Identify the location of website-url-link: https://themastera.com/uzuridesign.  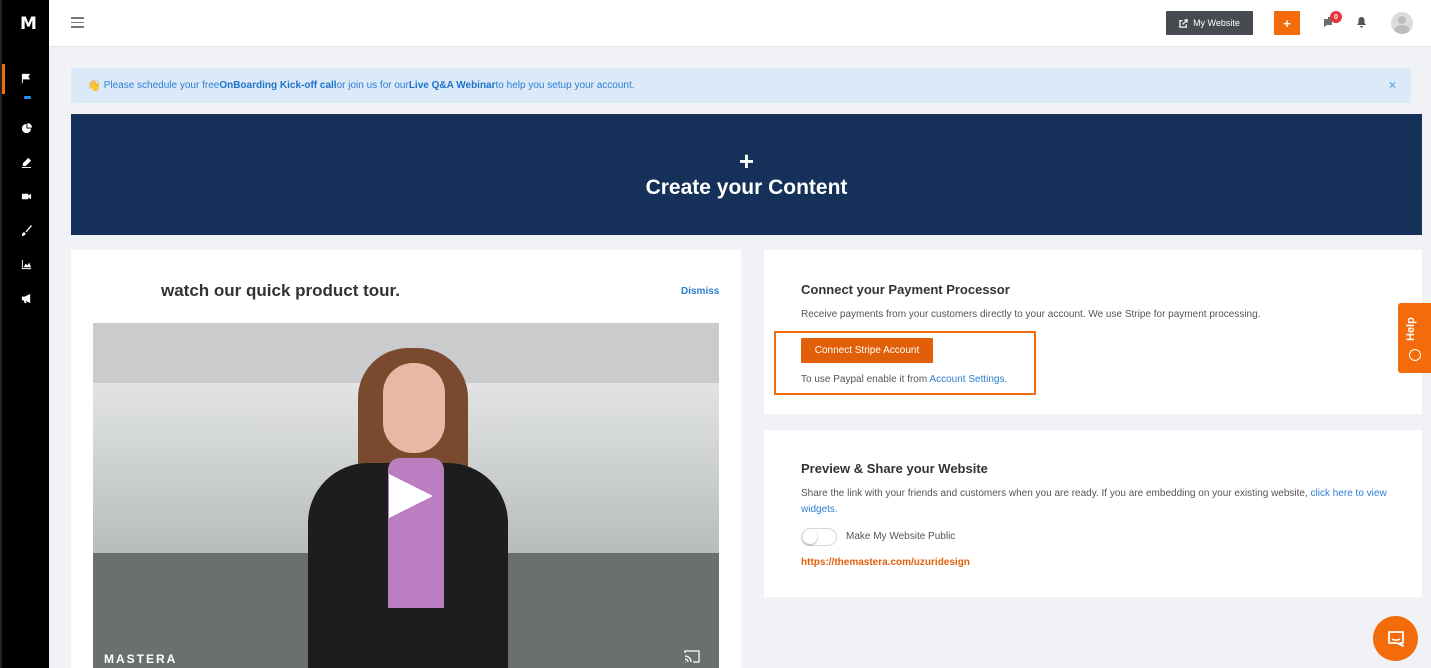
(885, 562).